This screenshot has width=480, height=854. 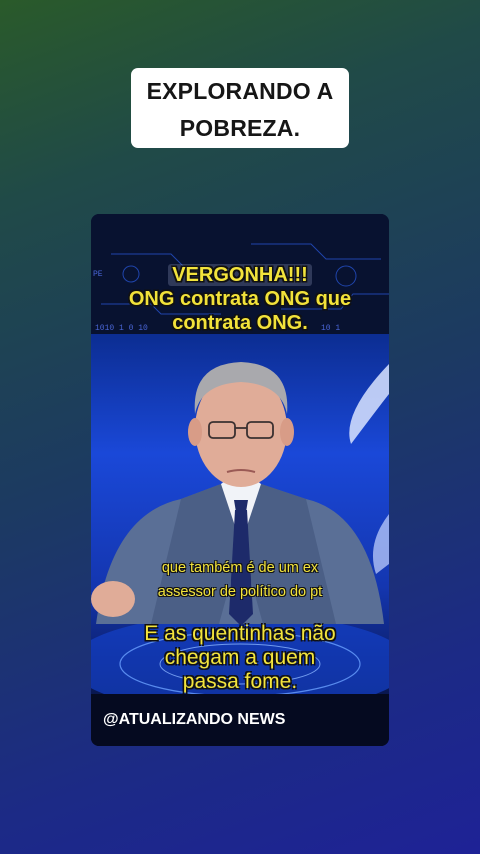 I want to click on title-line-2: POBREZA., so click(x=240, y=128).